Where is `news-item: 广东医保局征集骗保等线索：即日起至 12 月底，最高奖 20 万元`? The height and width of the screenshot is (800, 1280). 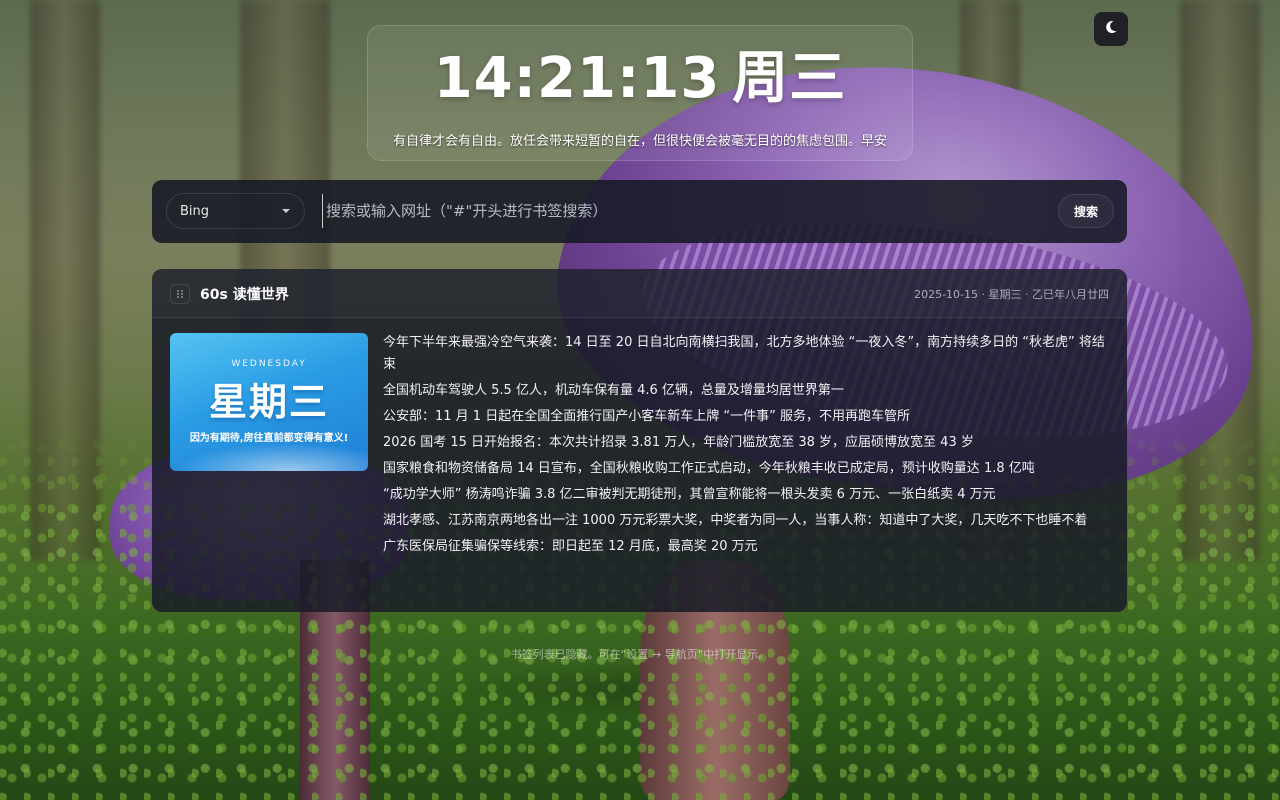 news-item: 广东医保局征集骗保等线索：即日起至 12 月底，最高奖 20 万元 is located at coordinates (570, 546).